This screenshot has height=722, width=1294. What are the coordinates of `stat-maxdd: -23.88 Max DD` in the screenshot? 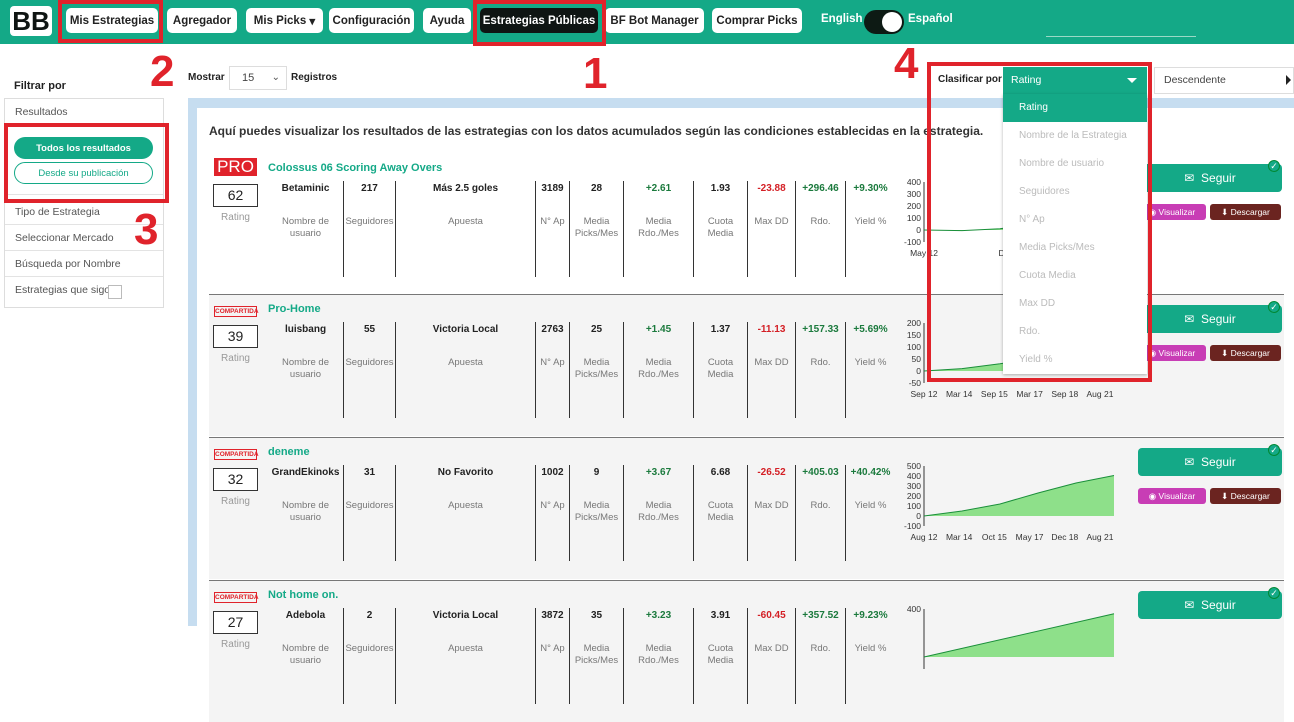 It's located at (771, 229).